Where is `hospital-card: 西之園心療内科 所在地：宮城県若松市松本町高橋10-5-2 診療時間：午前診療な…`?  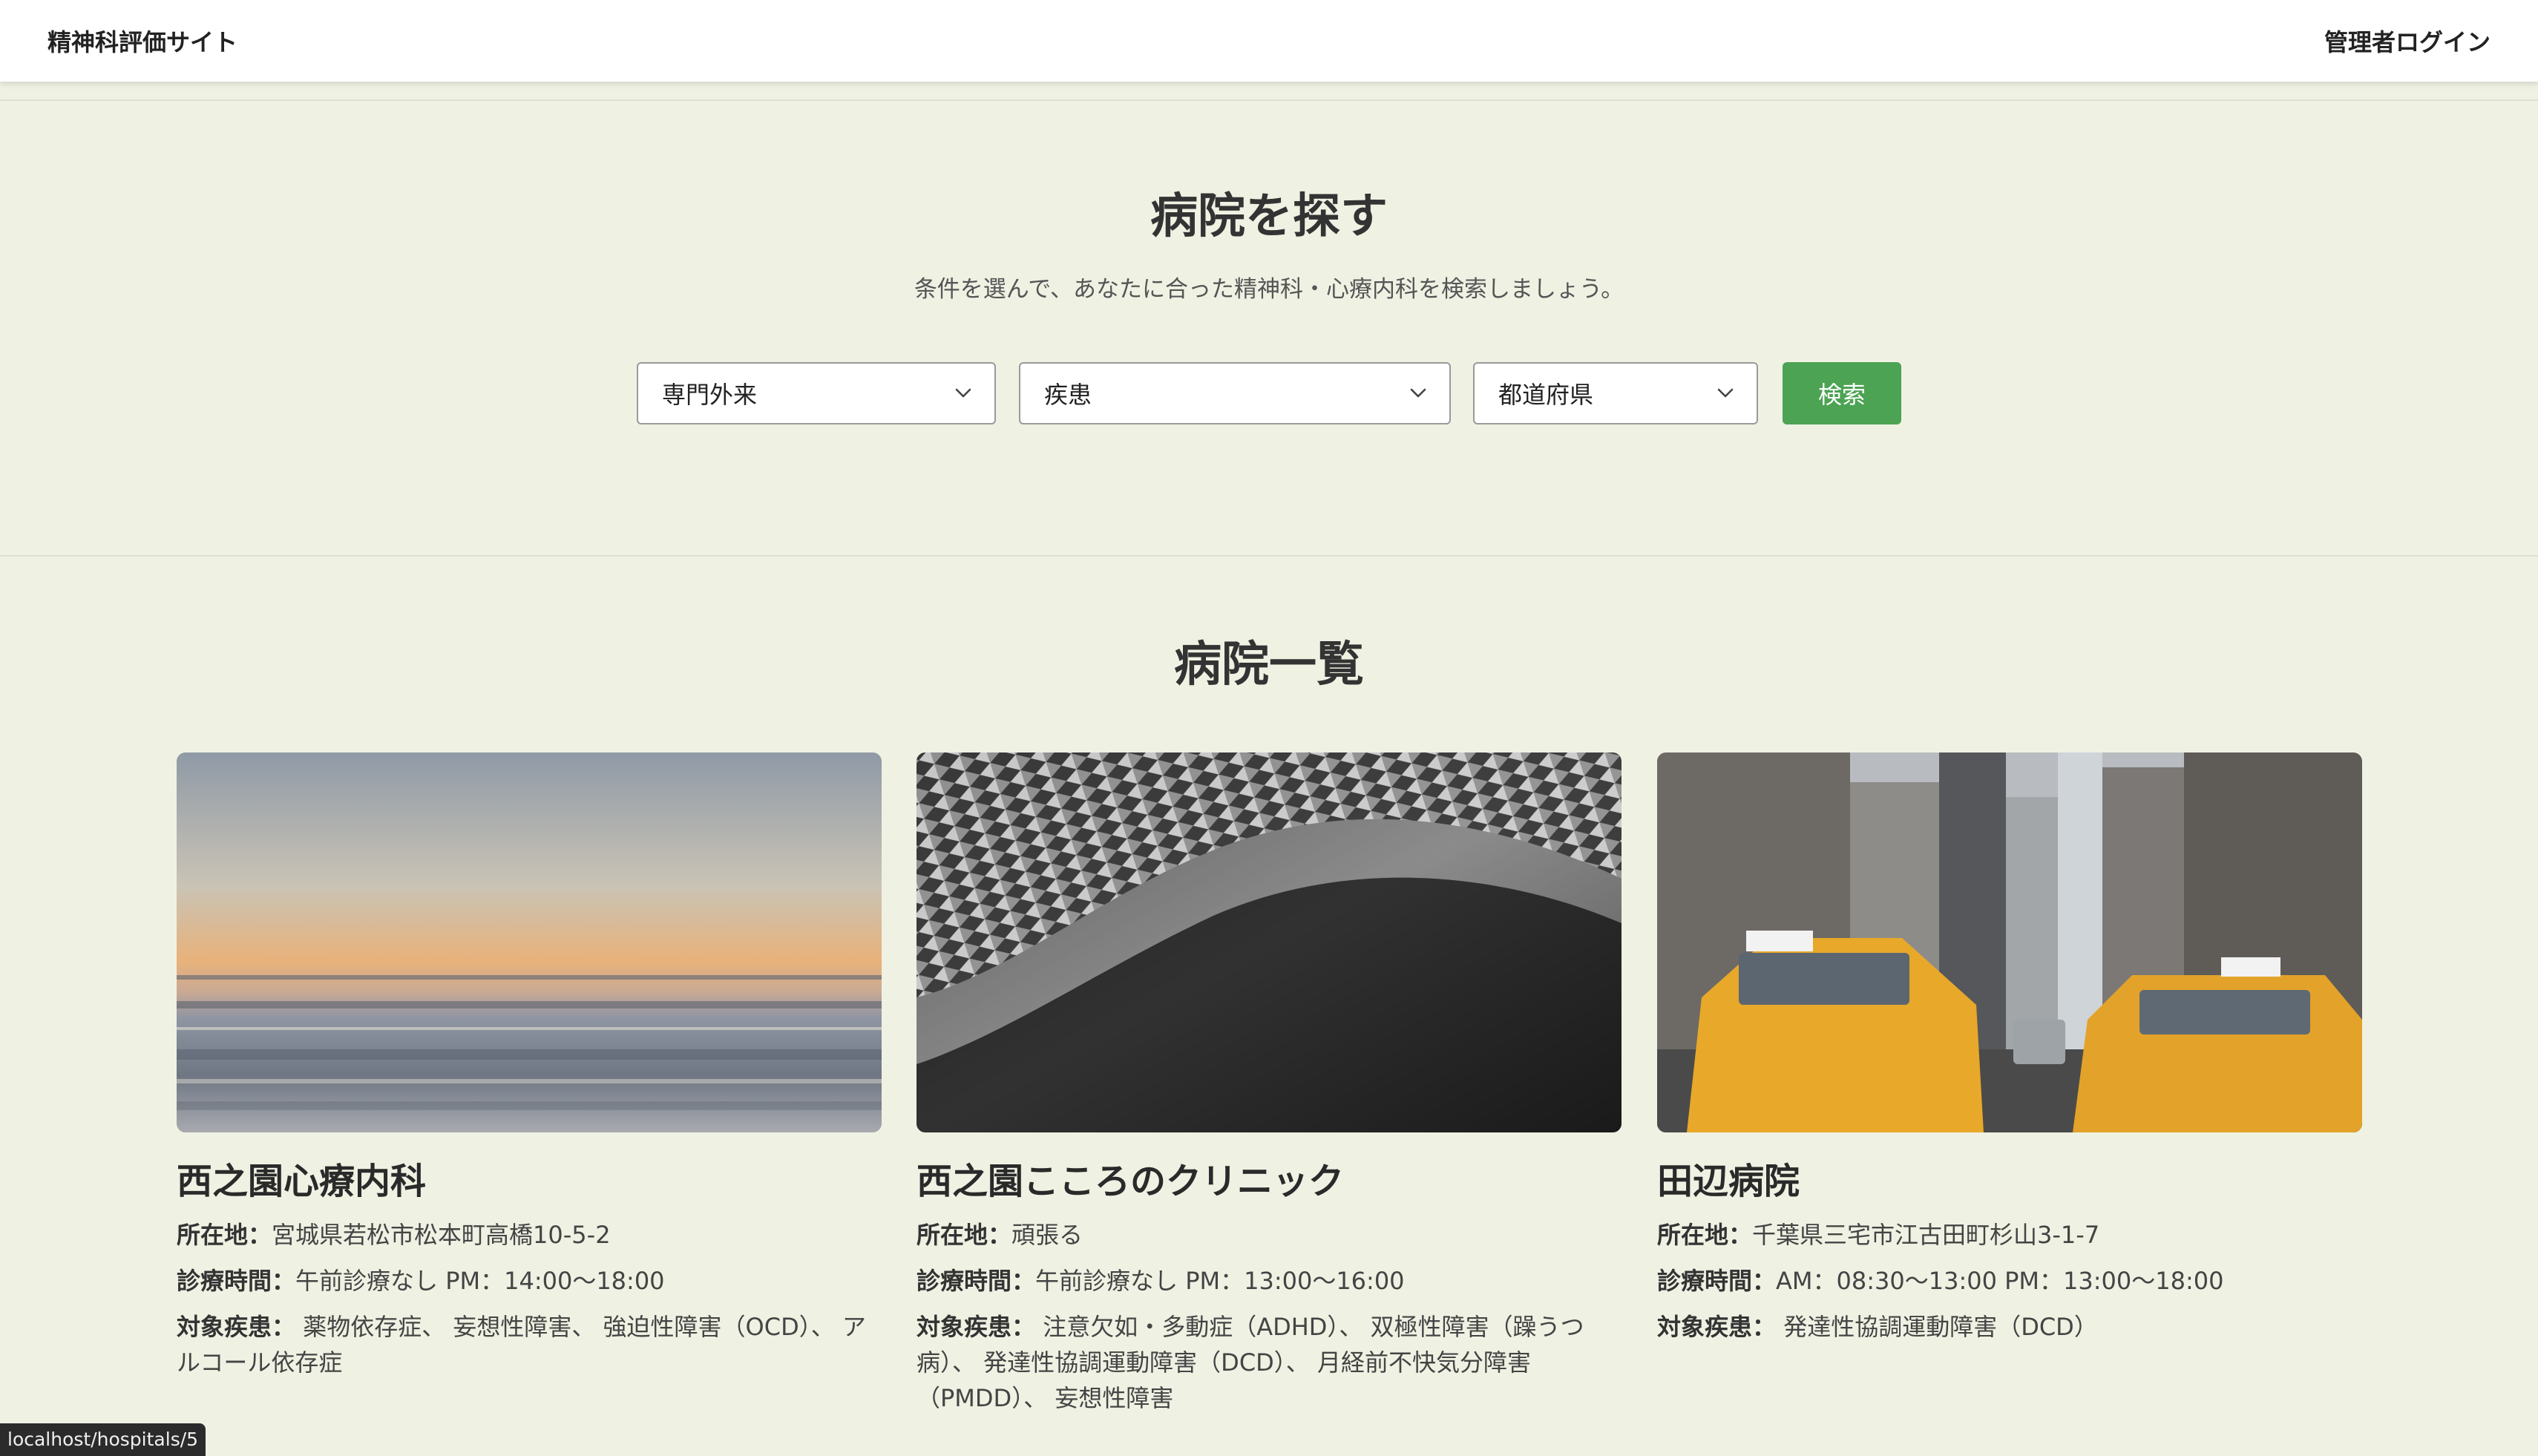 hospital-card: 西之園心療内科 所在地：宮城県若松市松本町高橋10-5-2 診療時間：午前診療な… is located at coordinates (529, 1066).